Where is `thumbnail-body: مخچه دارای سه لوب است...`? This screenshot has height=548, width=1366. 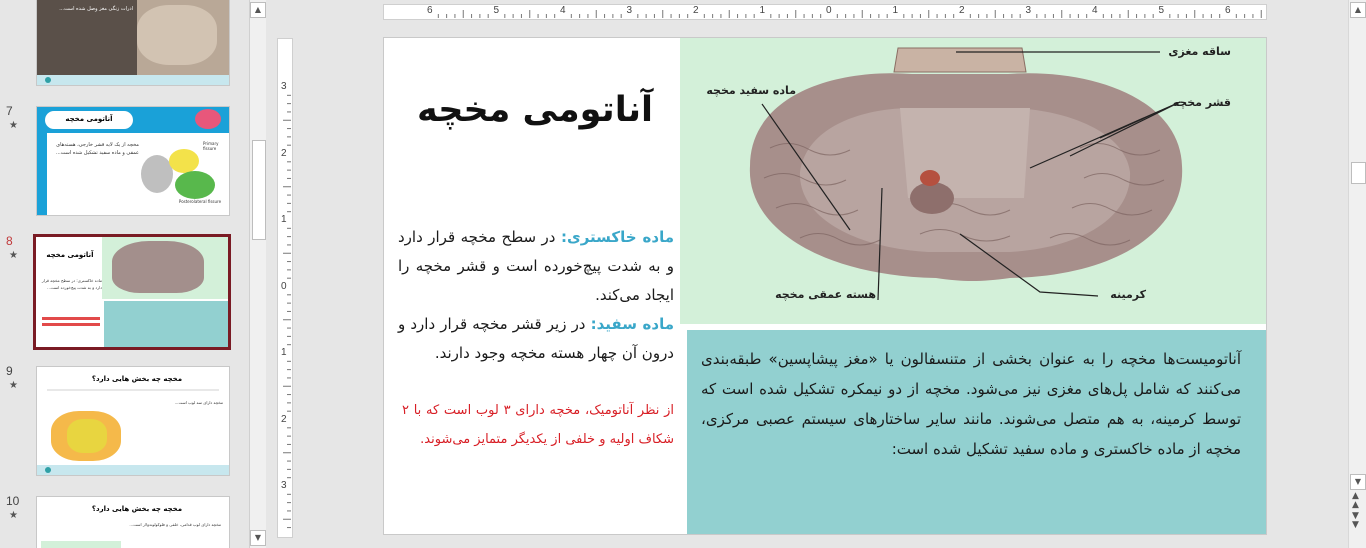
thumbnail-body: مخچه دارای سه لوب است... is located at coordinates (198, 402).